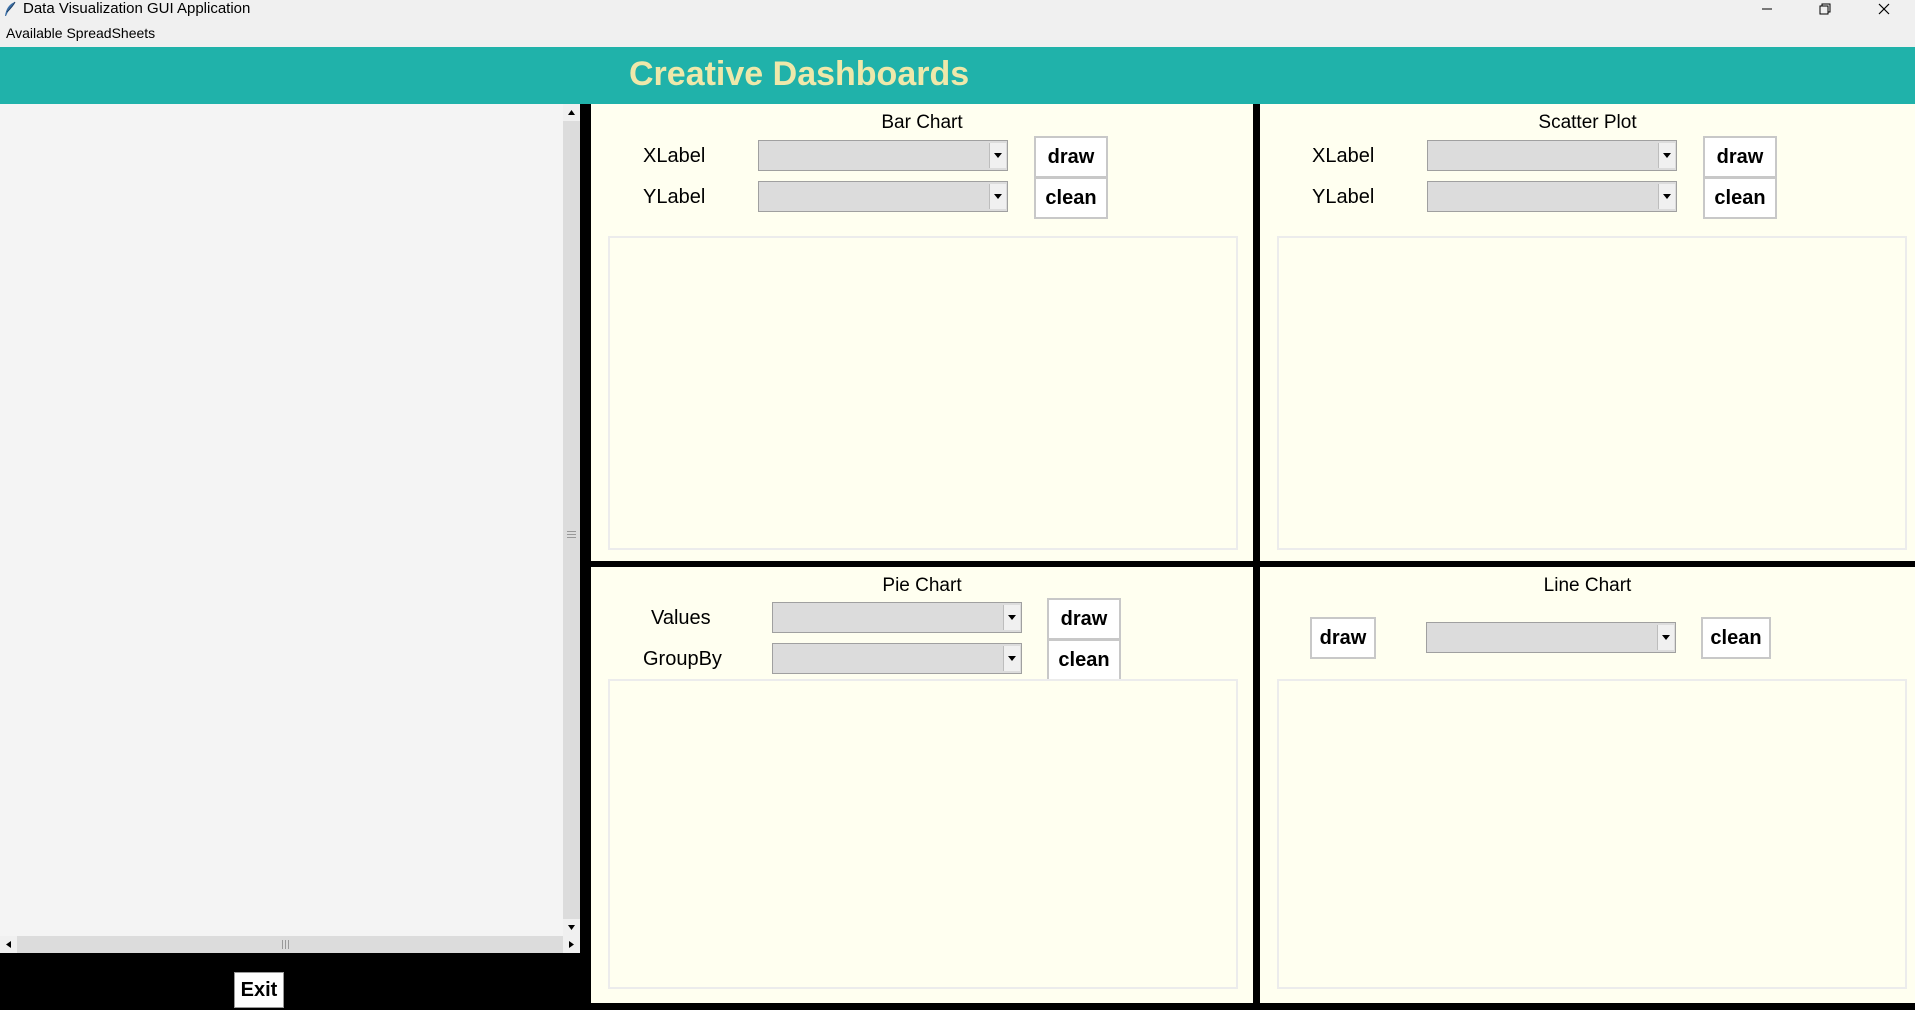  I want to click on app-header: Creative Dashboards, so click(957, 75).